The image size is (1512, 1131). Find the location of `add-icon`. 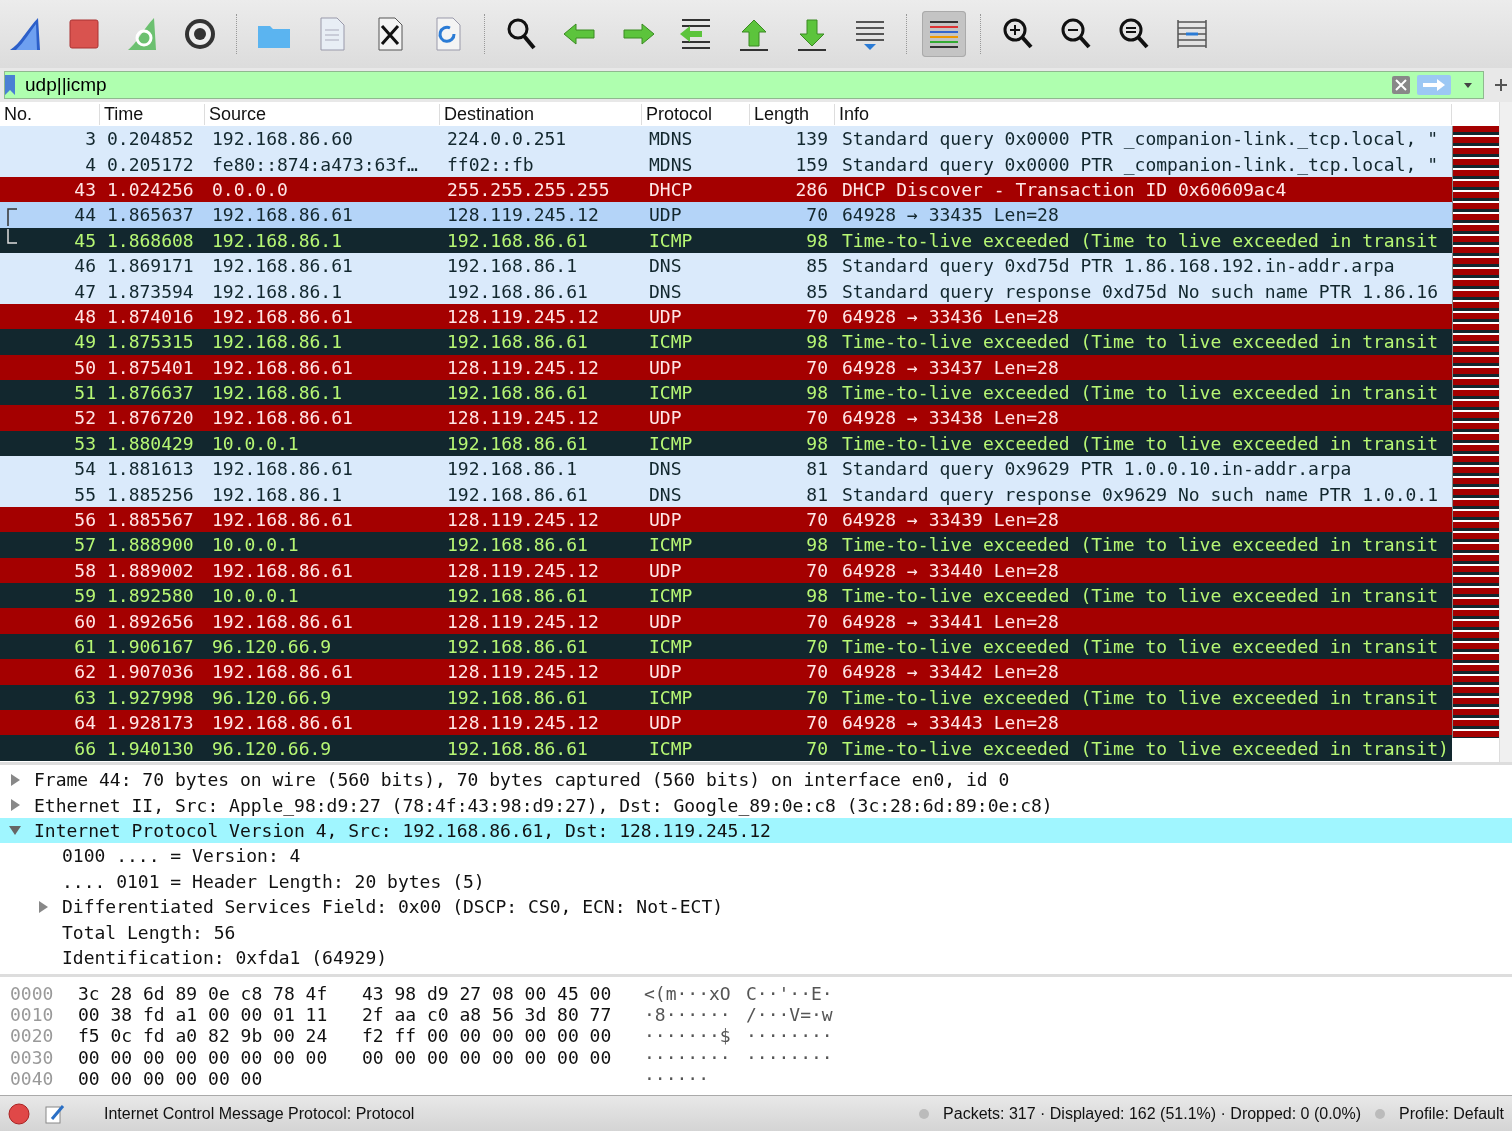

add-icon is located at coordinates (1501, 85).